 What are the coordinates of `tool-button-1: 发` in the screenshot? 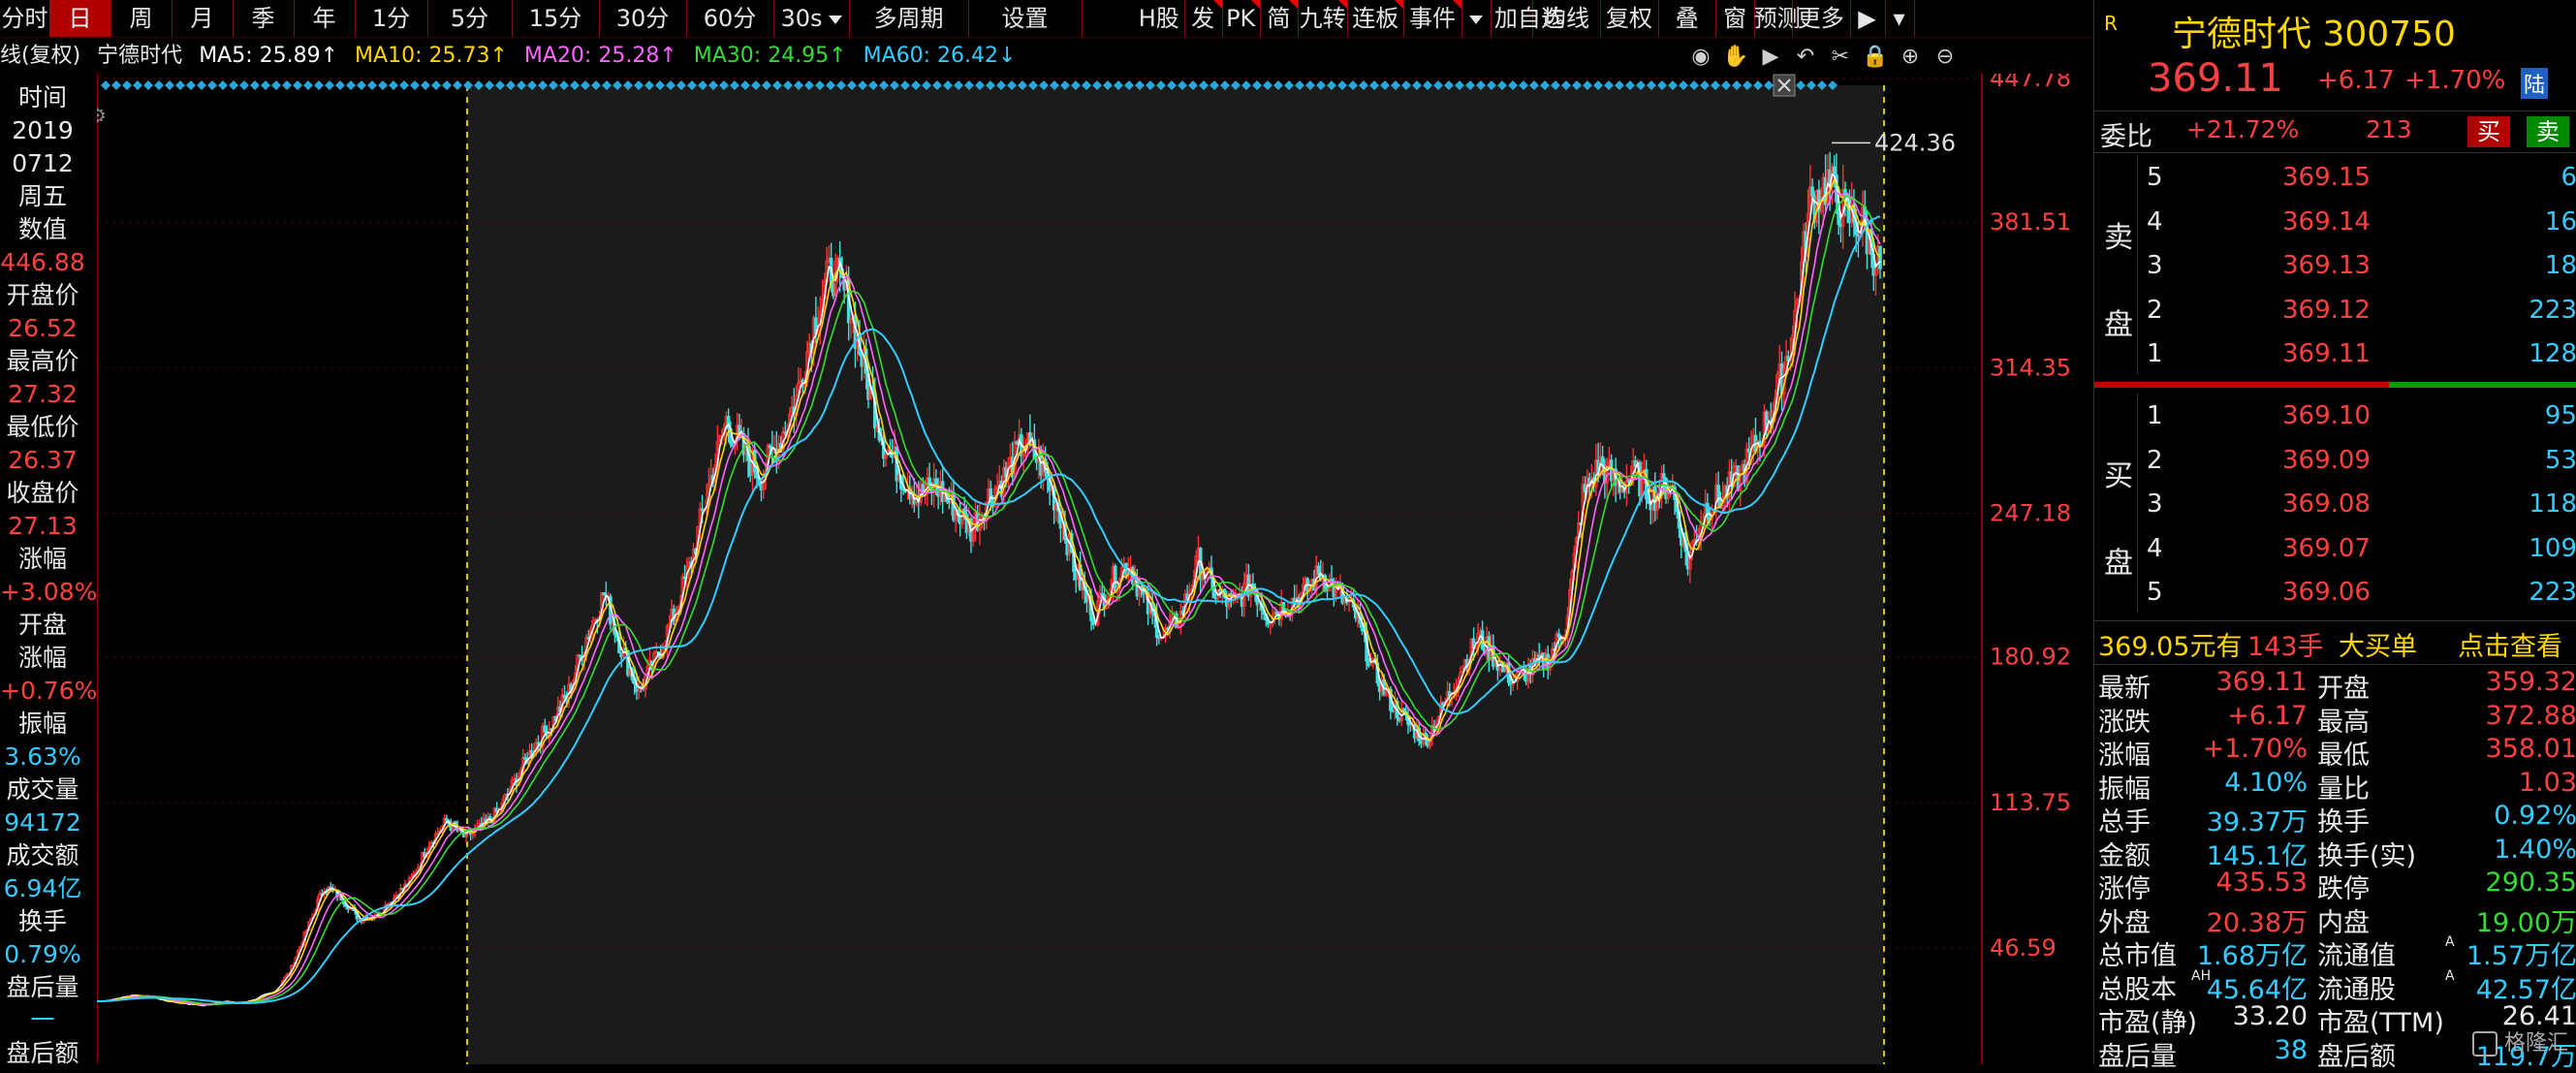 It's located at (1203, 18).